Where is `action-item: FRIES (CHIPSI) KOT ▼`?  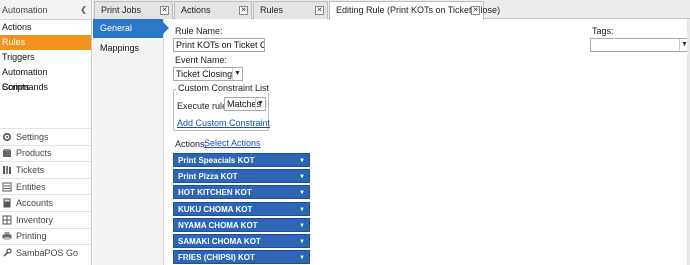 action-item: FRIES (CHIPSI) KOT ▼ is located at coordinates (241, 257).